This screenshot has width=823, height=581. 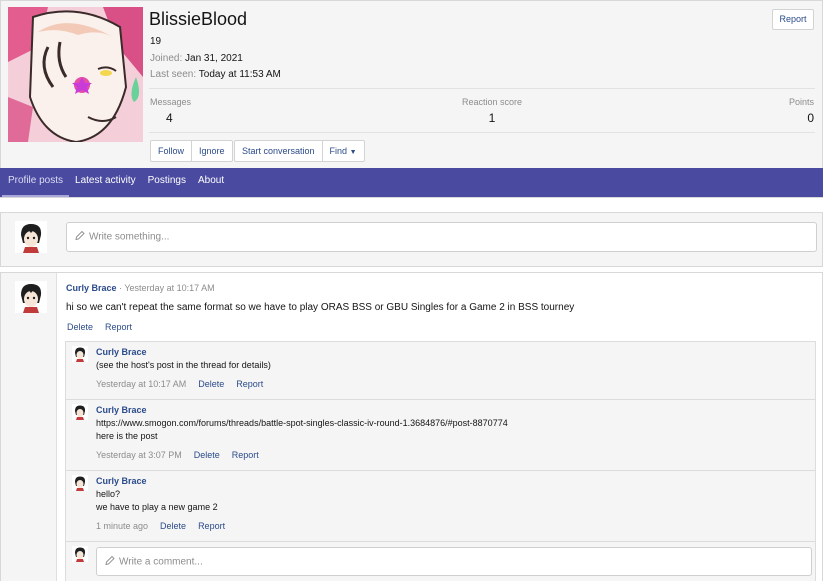 I want to click on last-seen-value: Today at 11:53 AM, so click(x=240, y=74).